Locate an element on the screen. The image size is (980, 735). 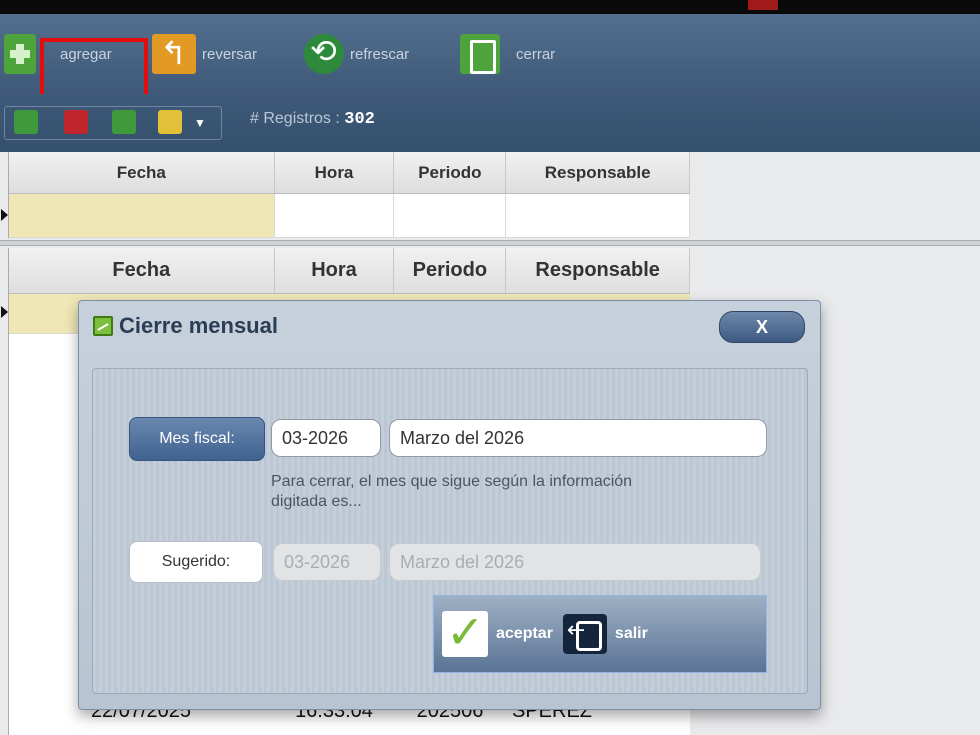
exit-icon is located at coordinates (584, 634).